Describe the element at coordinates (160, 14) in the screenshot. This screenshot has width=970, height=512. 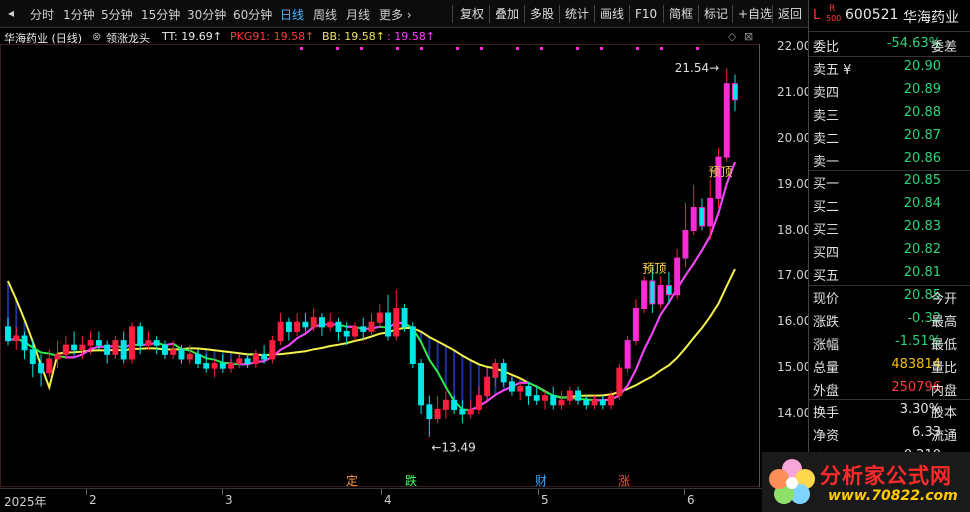
I see `period-tab-3: 15分钟` at that location.